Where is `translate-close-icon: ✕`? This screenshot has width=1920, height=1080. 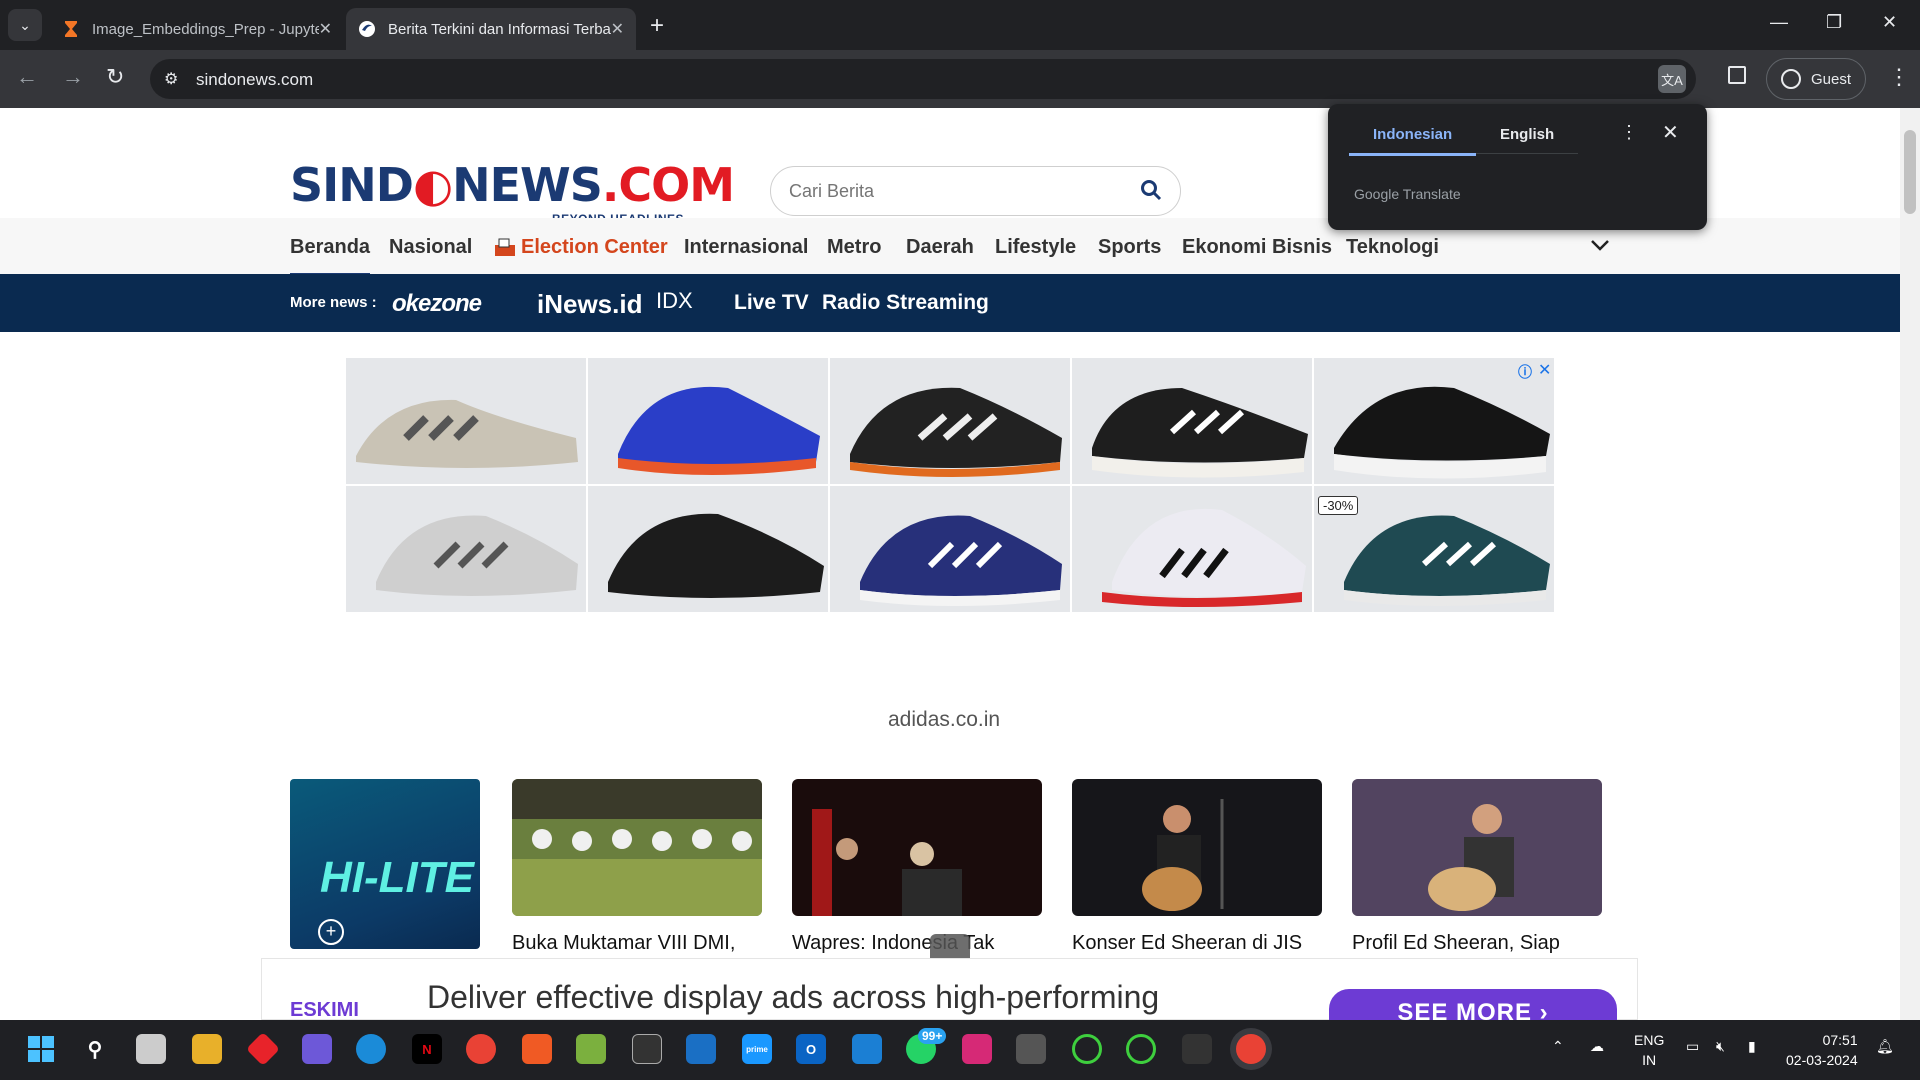 translate-close-icon: ✕ is located at coordinates (1670, 132).